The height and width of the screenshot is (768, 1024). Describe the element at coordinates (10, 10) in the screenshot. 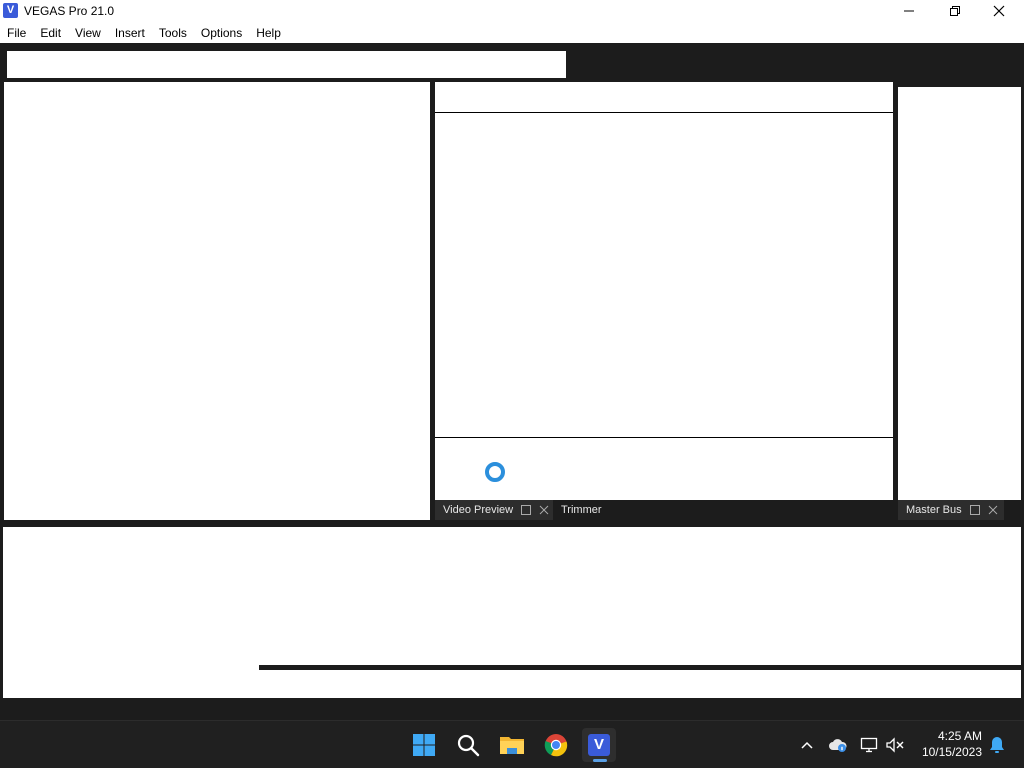

I see `app-icon: V` at that location.